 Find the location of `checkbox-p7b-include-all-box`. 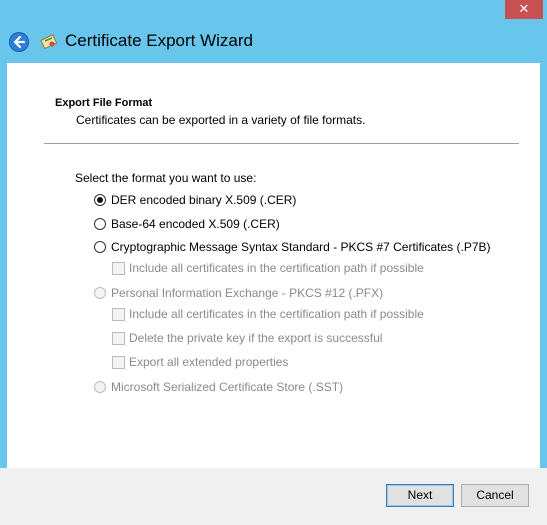

checkbox-p7b-include-all-box is located at coordinates (118, 268).